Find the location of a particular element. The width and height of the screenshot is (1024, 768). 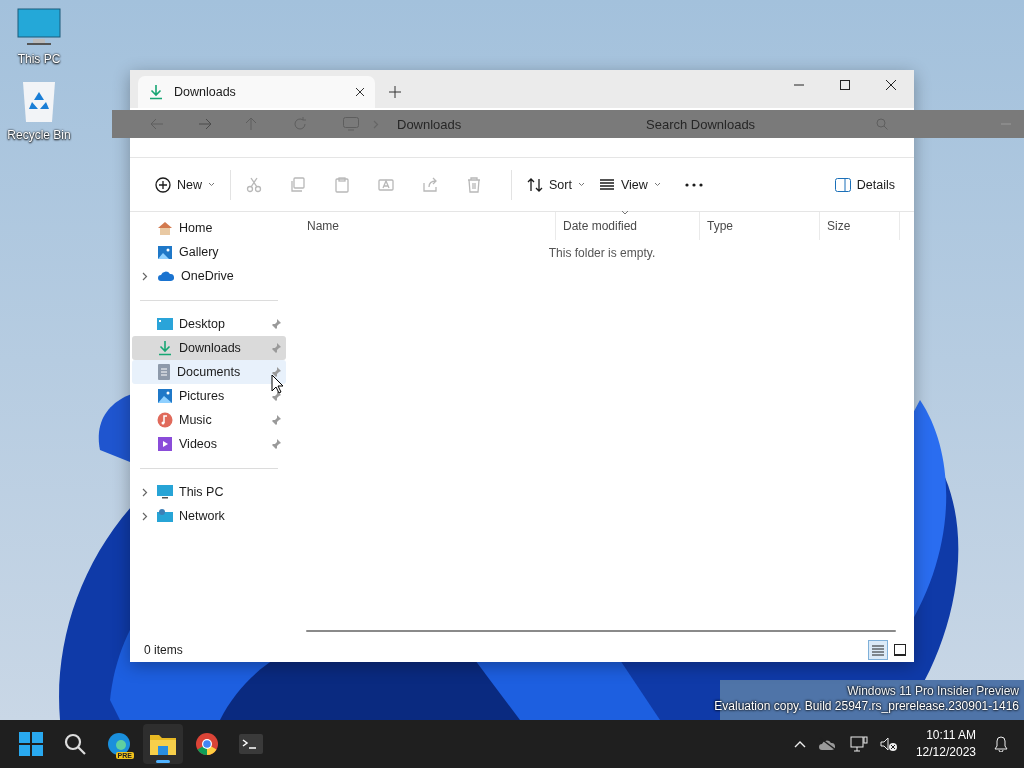

windows-logo-icon is located at coordinates (31, 744).